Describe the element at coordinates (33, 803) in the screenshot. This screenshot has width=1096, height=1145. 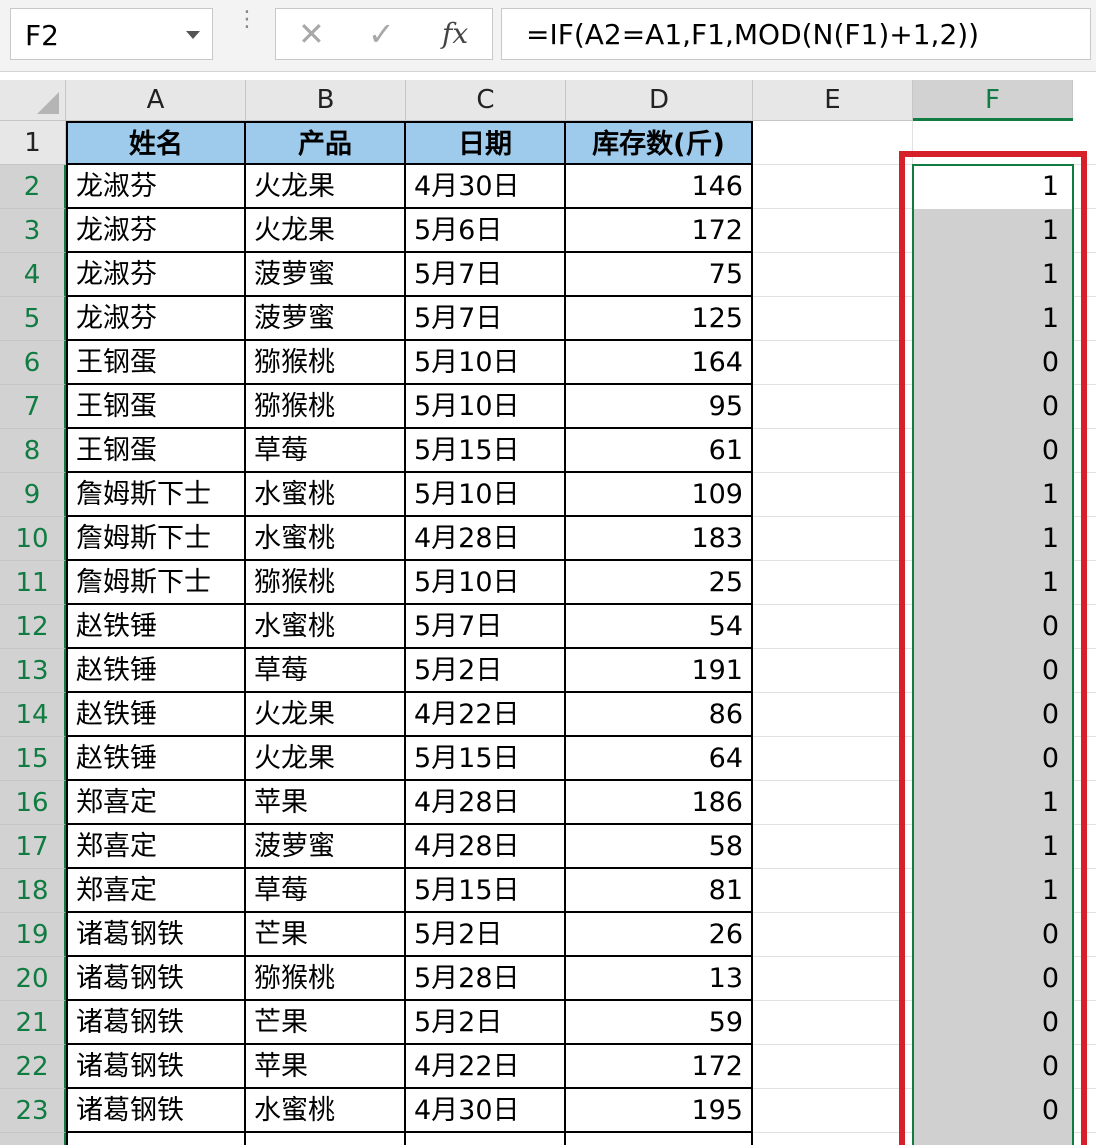
I see `row-header-16: 16` at that location.